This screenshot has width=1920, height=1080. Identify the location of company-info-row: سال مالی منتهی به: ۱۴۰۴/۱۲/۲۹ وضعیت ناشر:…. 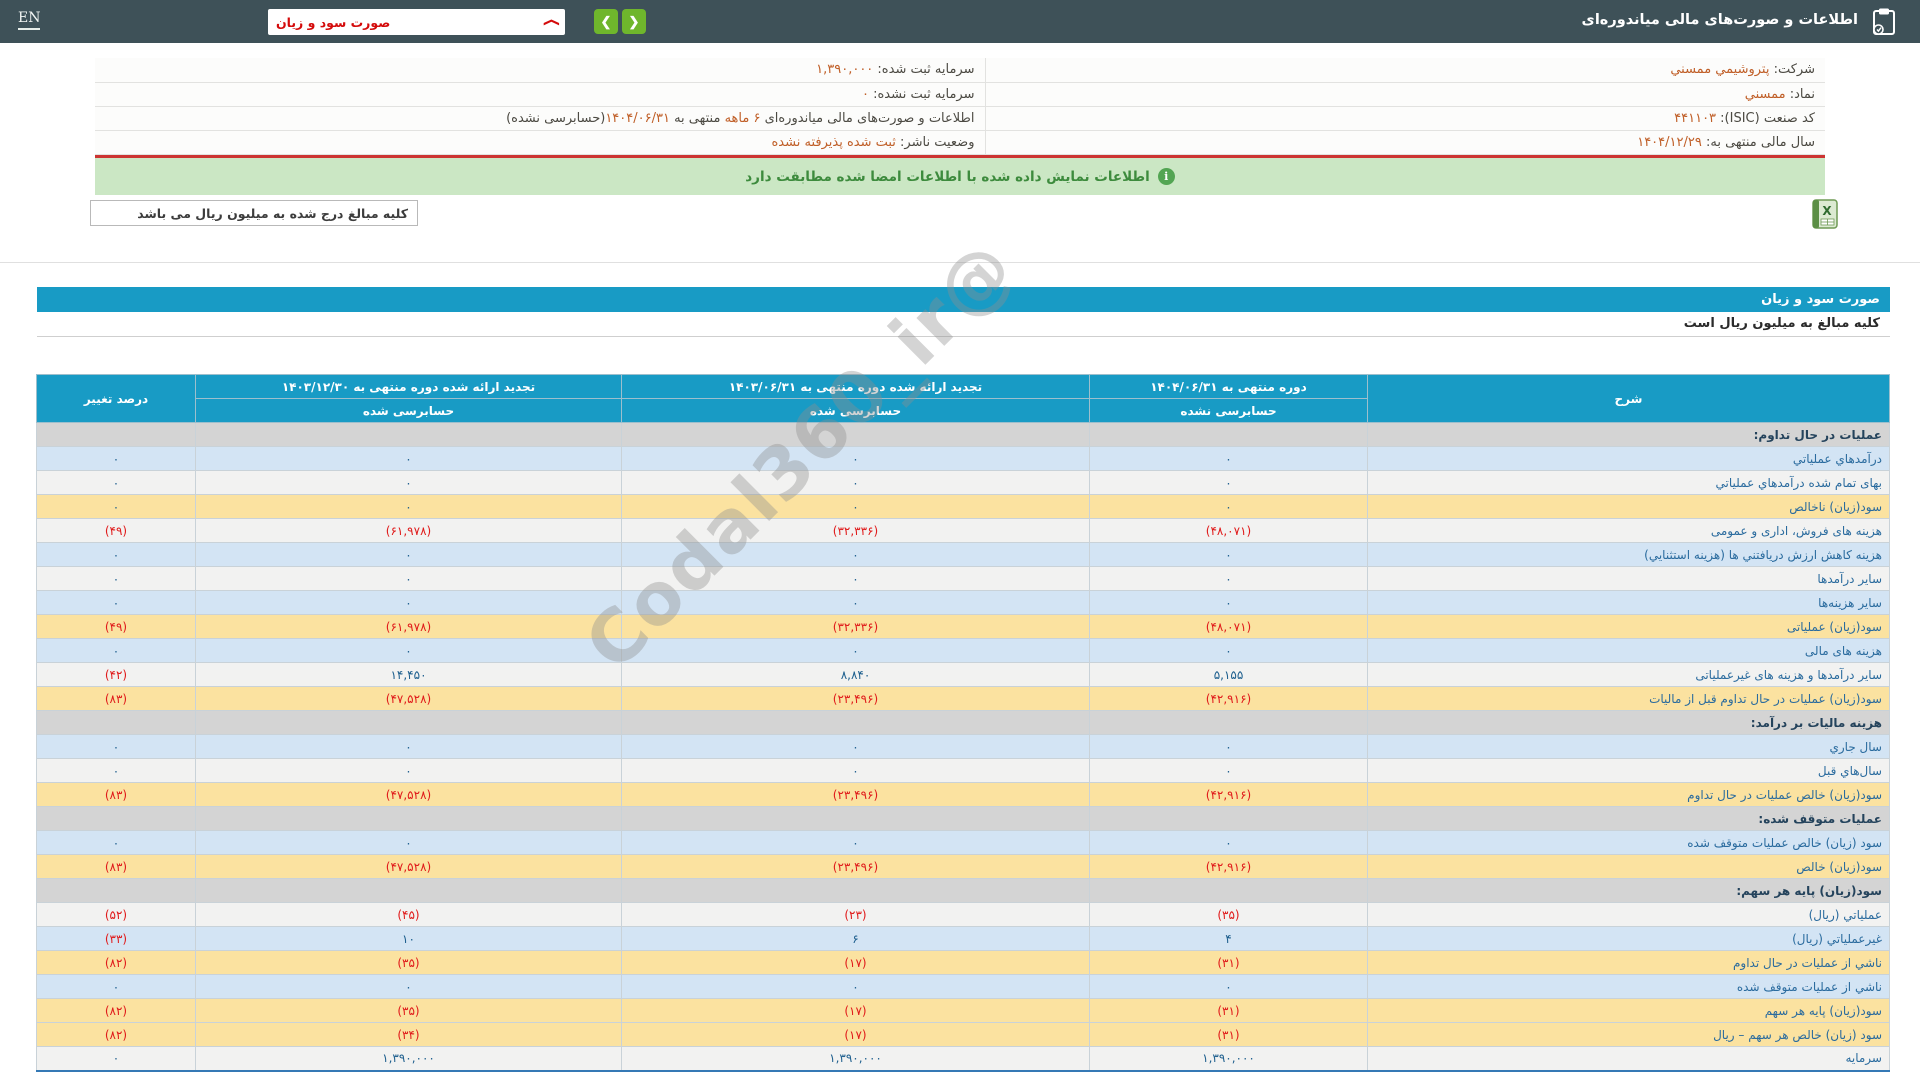
(960, 142).